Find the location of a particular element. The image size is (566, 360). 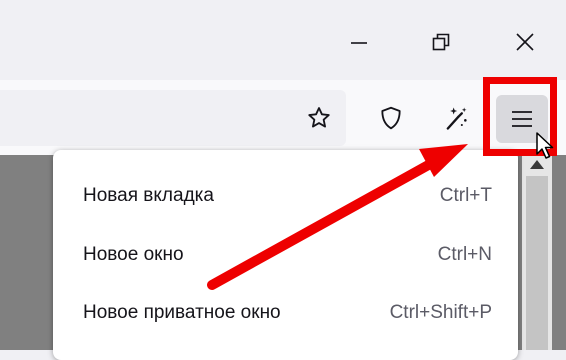

mouse-pointer-icon is located at coordinates (545, 145).